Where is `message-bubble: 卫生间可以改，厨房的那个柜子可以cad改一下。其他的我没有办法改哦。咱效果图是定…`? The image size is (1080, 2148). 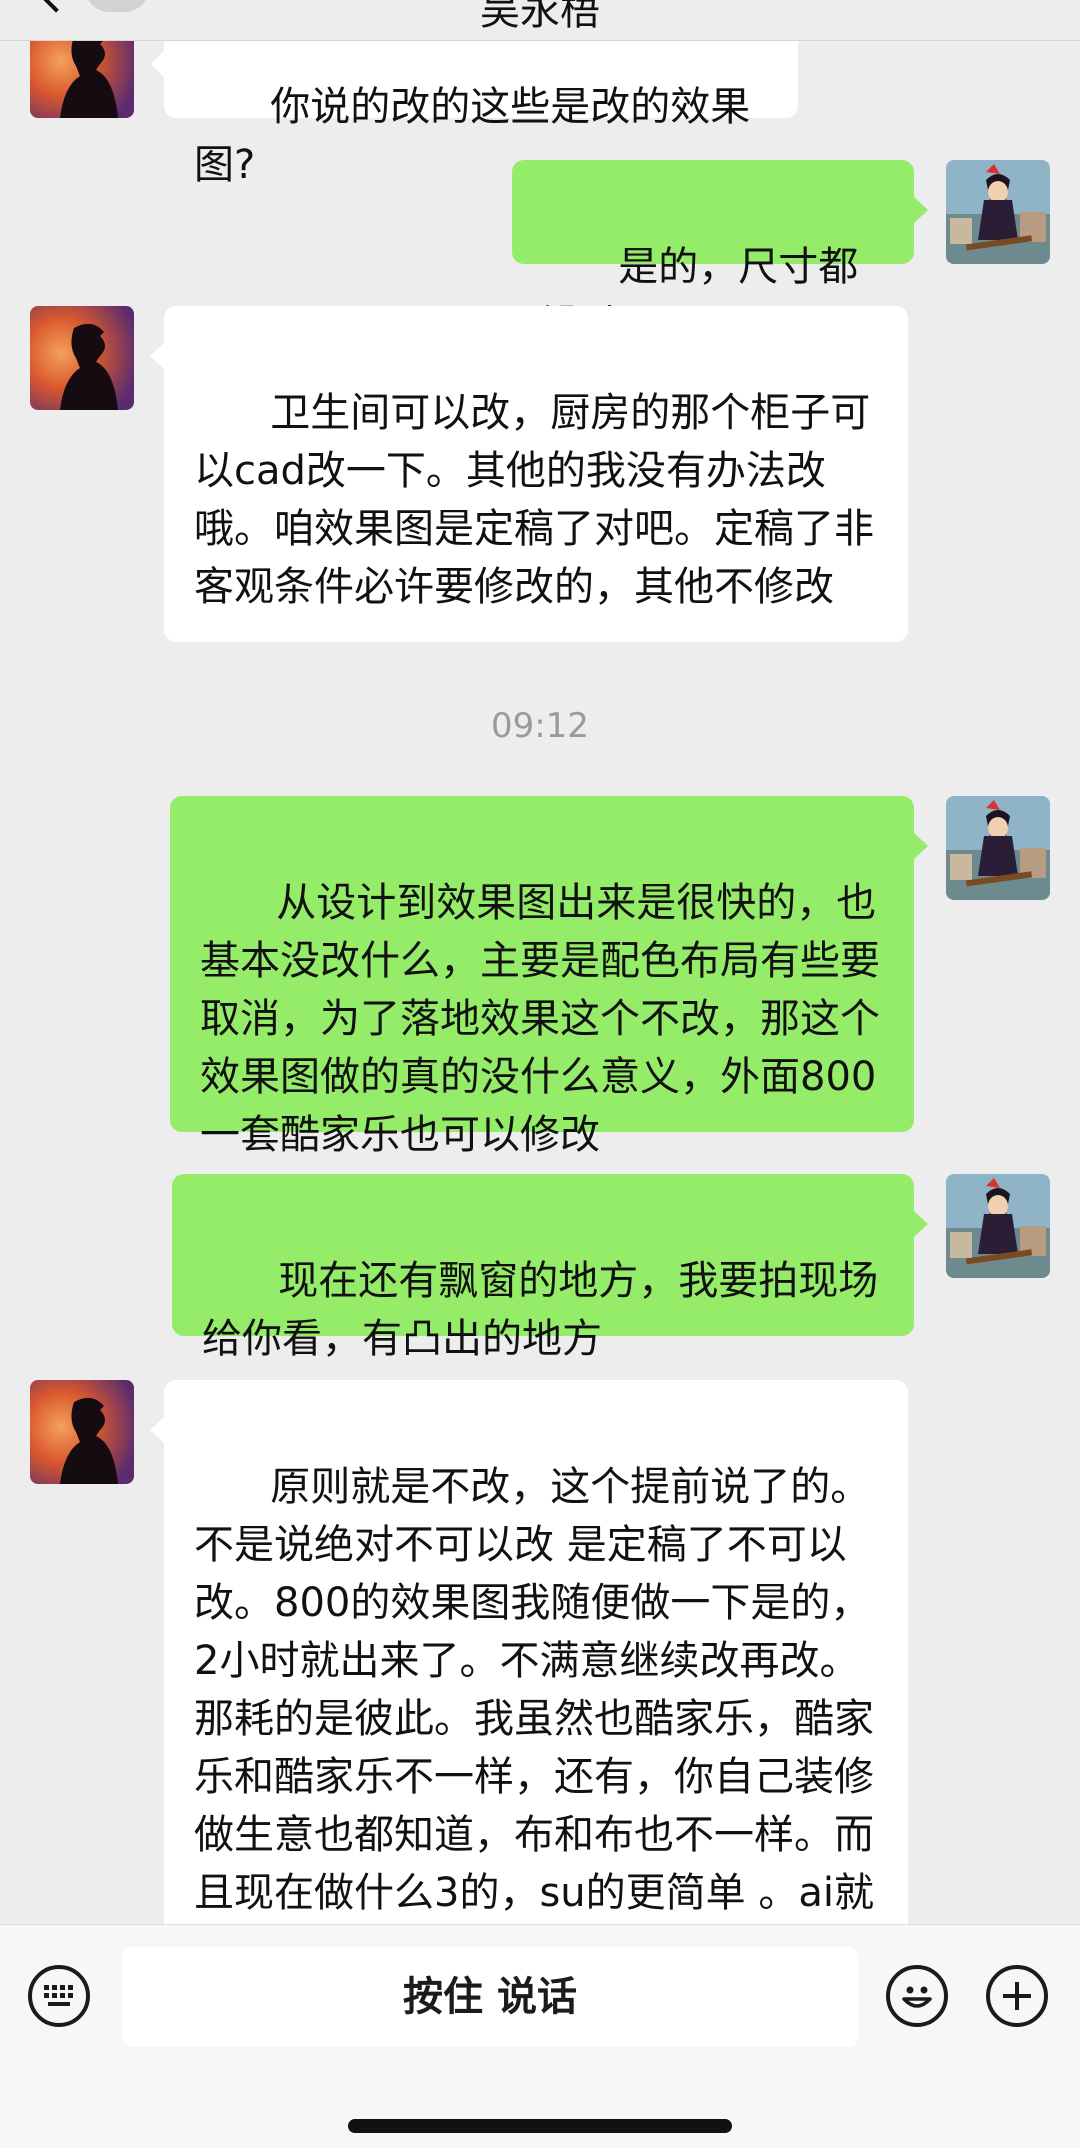 message-bubble: 卫生间可以改，厨房的那个柜子可以cad改一下。其他的我没有办法改哦。咱效果图是定… is located at coordinates (529, 474).